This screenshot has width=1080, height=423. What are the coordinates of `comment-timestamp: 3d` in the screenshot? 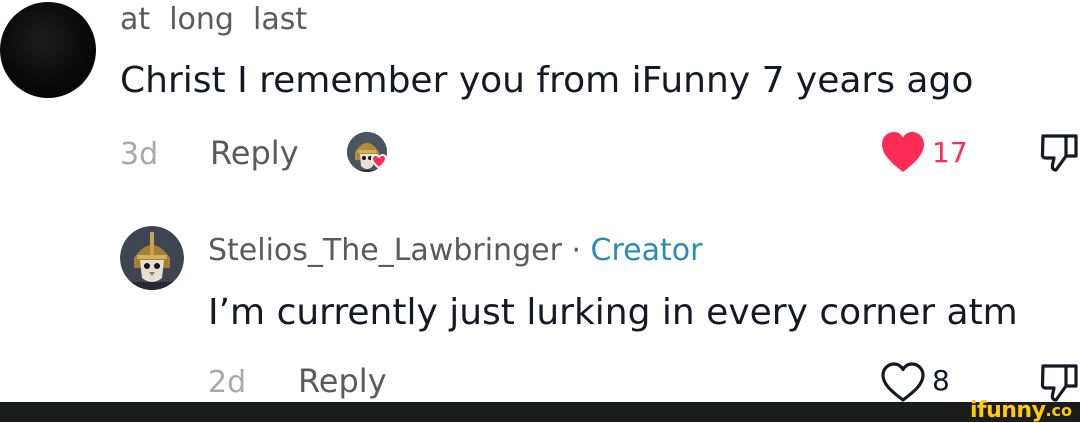 It's located at (139, 154).